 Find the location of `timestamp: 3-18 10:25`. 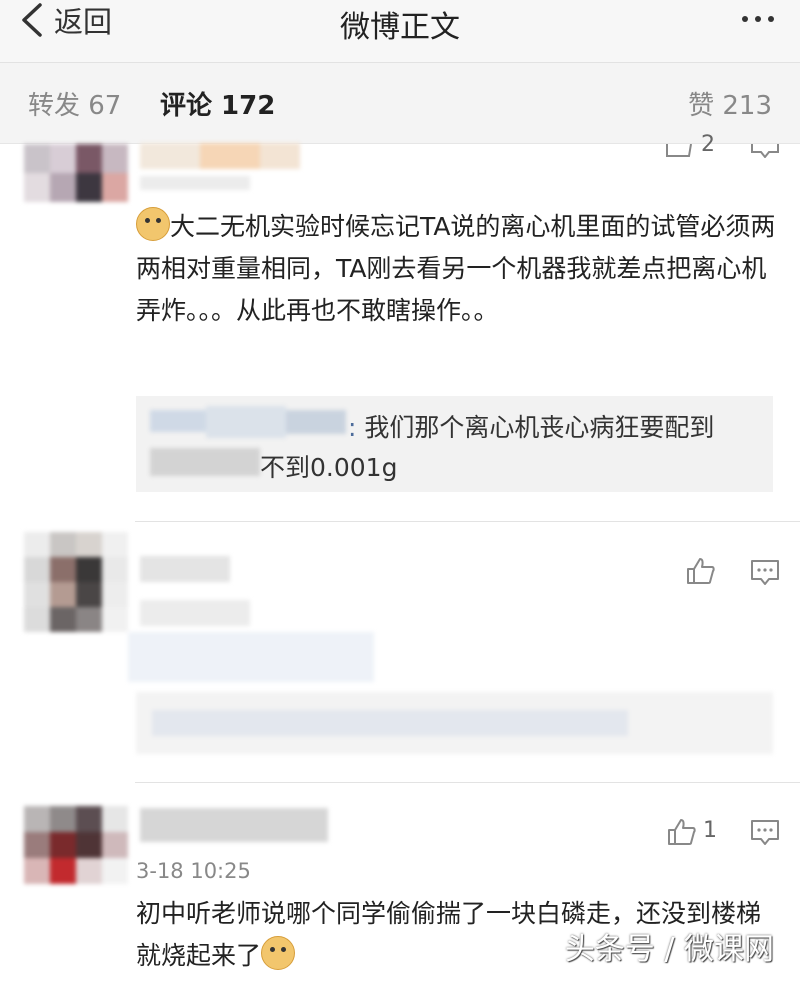

timestamp: 3-18 10:25 is located at coordinates (193, 871).